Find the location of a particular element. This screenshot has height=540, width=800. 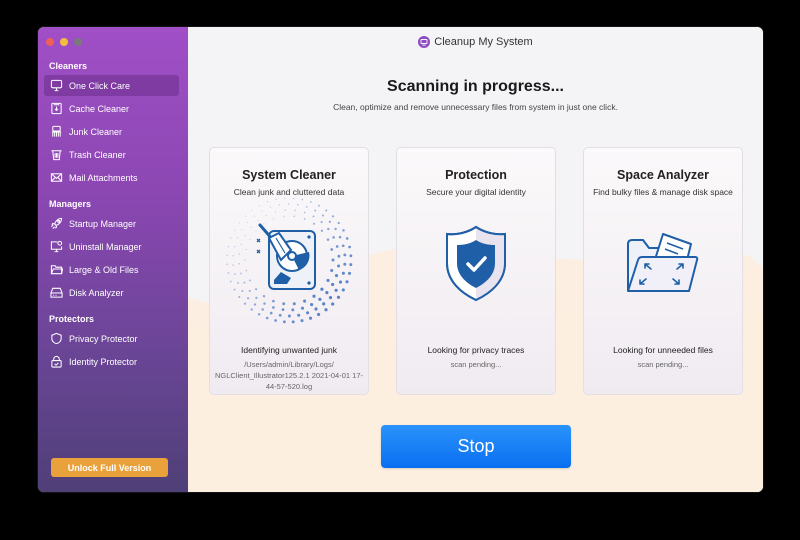

sidebar-item-startup-manager: Startup Manager is located at coordinates (111, 223).